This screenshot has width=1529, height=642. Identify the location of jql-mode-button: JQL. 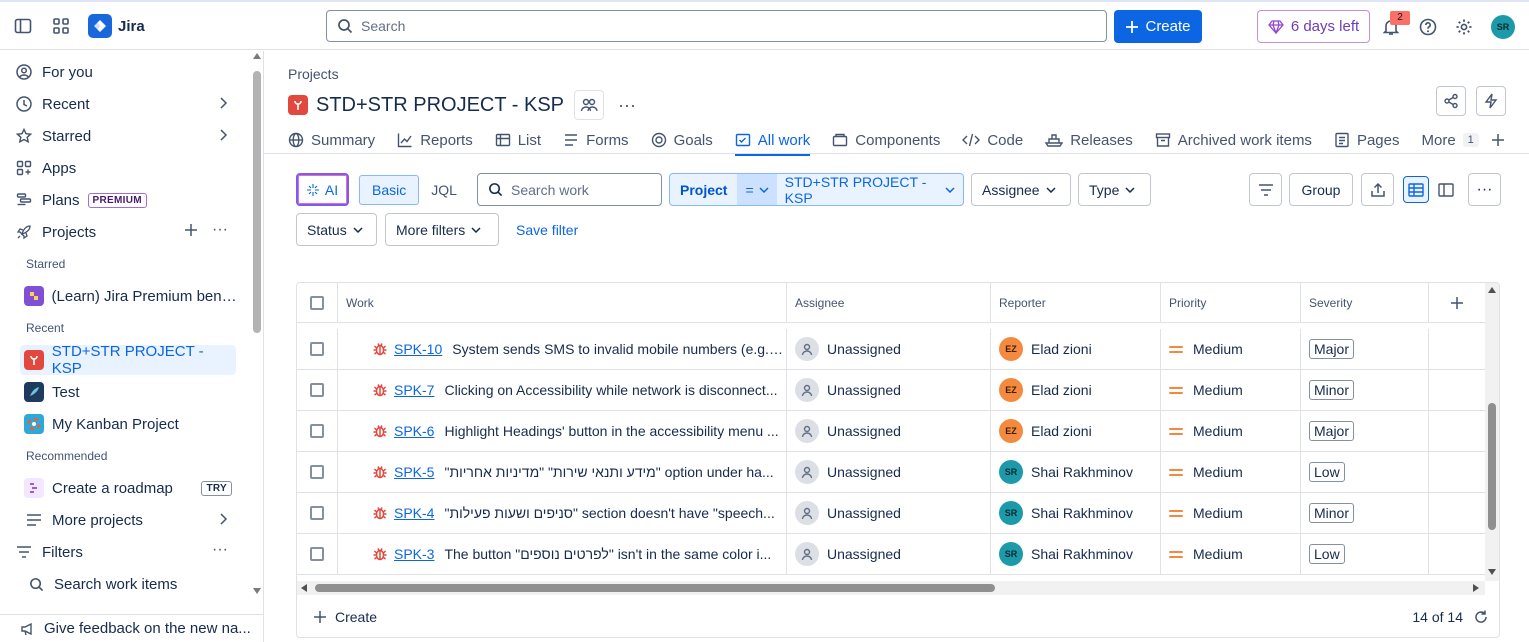
(444, 190).